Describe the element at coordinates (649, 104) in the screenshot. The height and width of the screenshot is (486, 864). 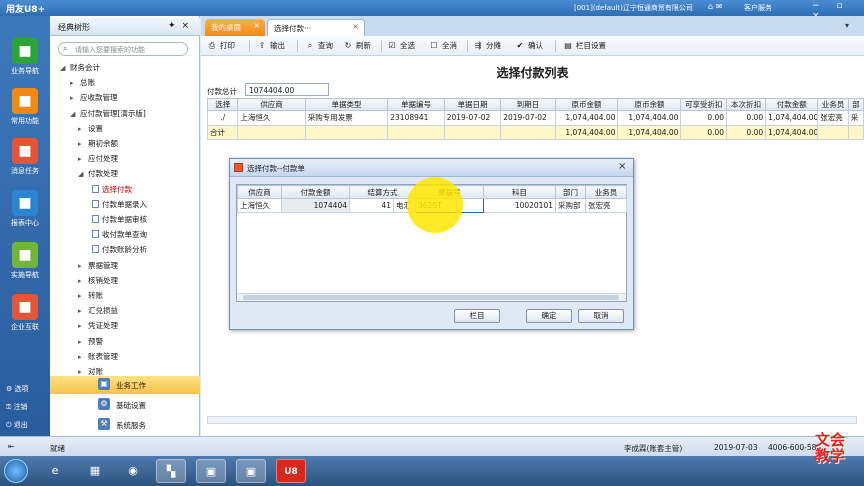
I see `grid-column-header: 原币余额` at that location.